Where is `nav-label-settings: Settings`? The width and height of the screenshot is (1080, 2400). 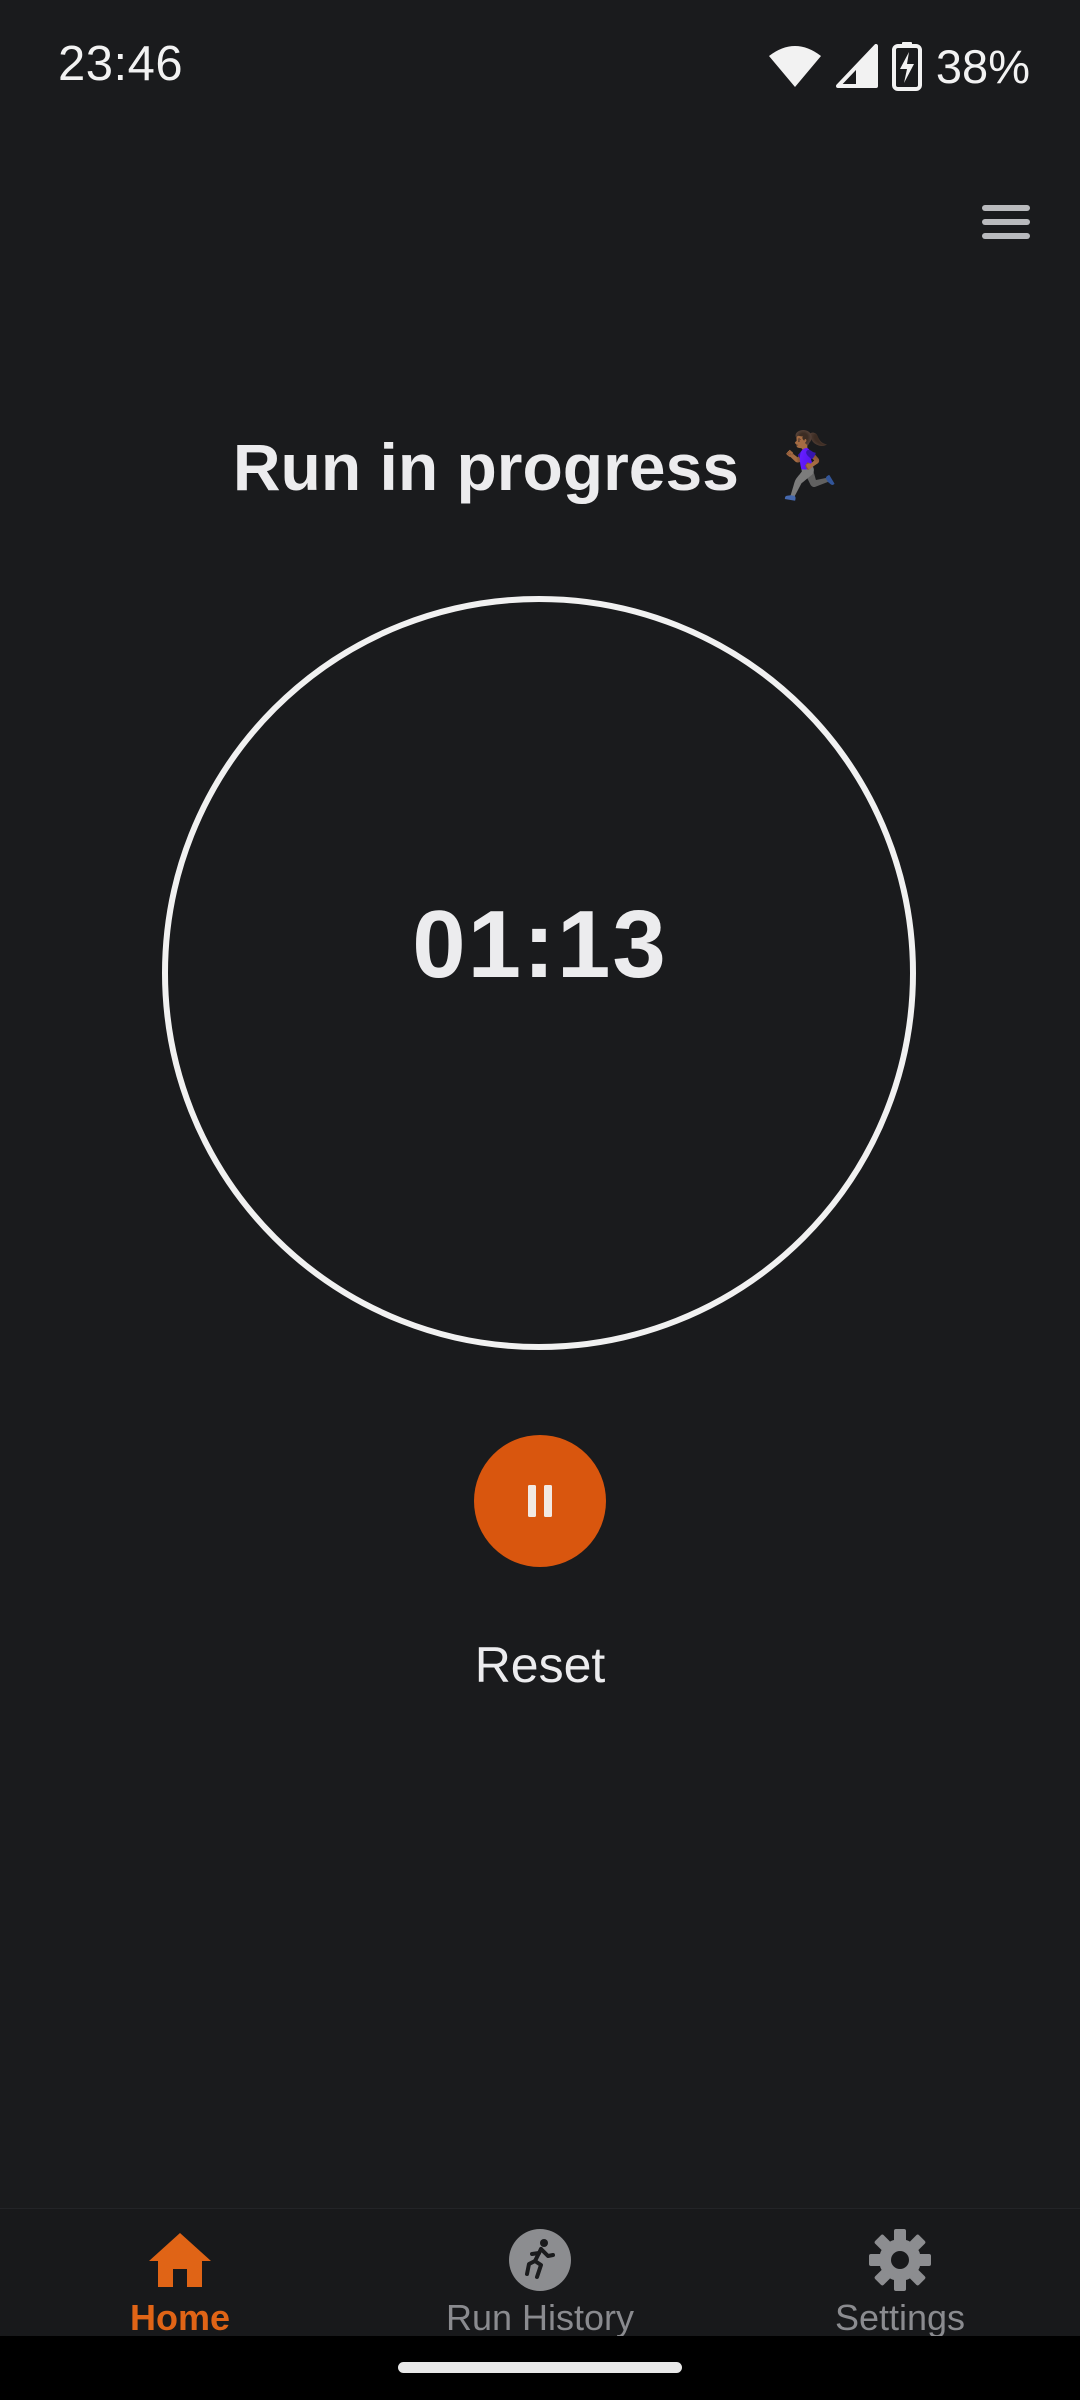 nav-label-settings: Settings is located at coordinates (900, 2317).